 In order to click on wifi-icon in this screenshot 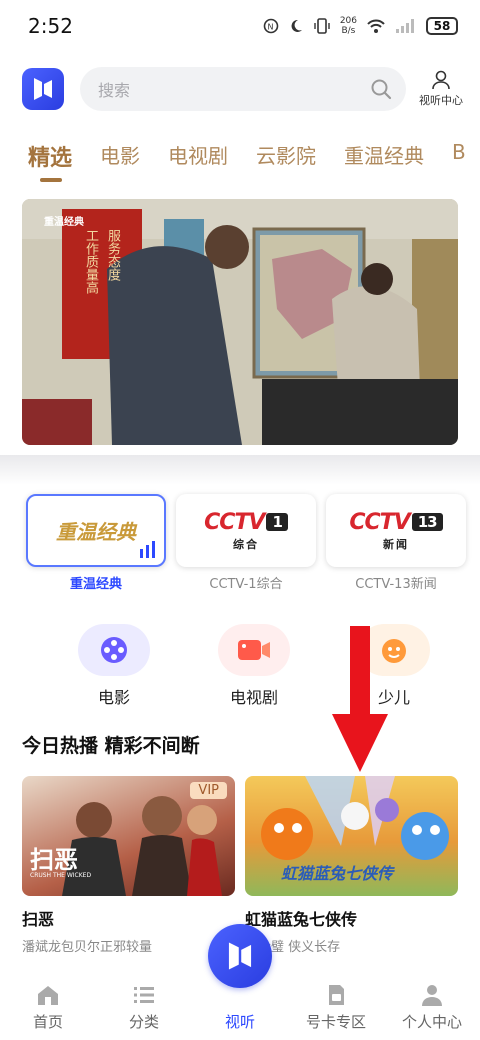, I will do `click(376, 26)`.